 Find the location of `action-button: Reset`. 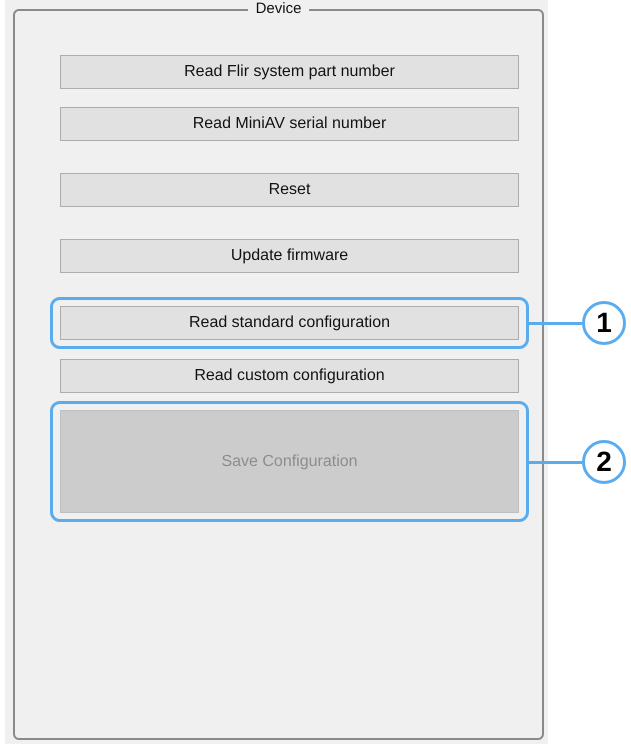

action-button: Reset is located at coordinates (289, 190).